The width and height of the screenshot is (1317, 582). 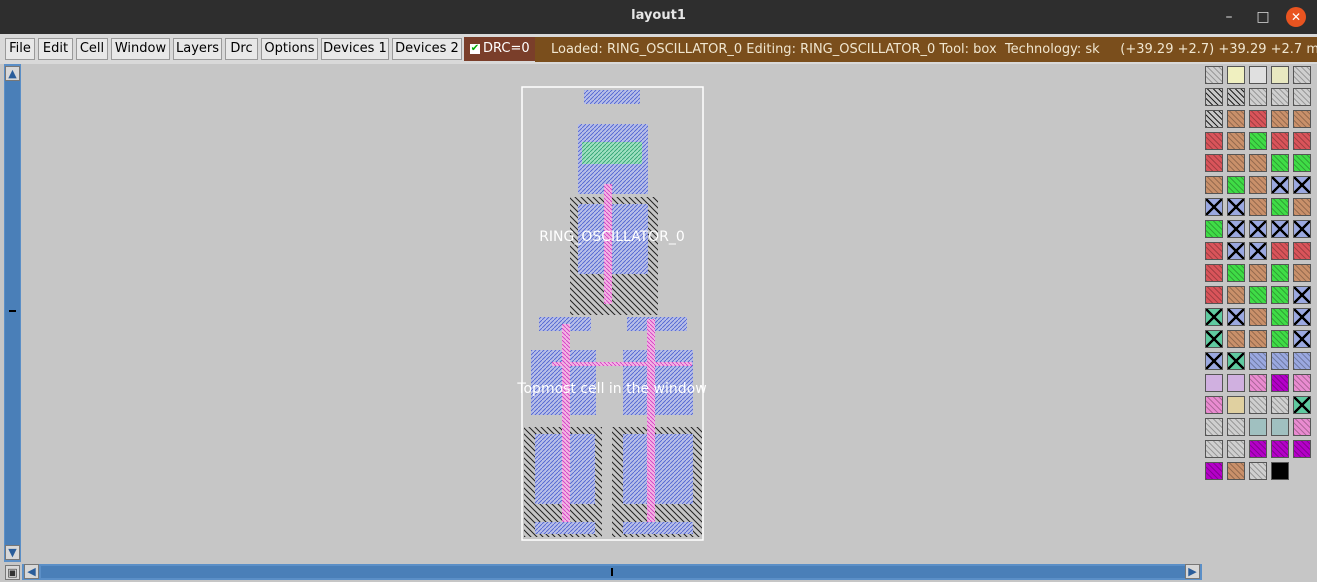 I want to click on minimize-icon: –, so click(x=1229, y=17).